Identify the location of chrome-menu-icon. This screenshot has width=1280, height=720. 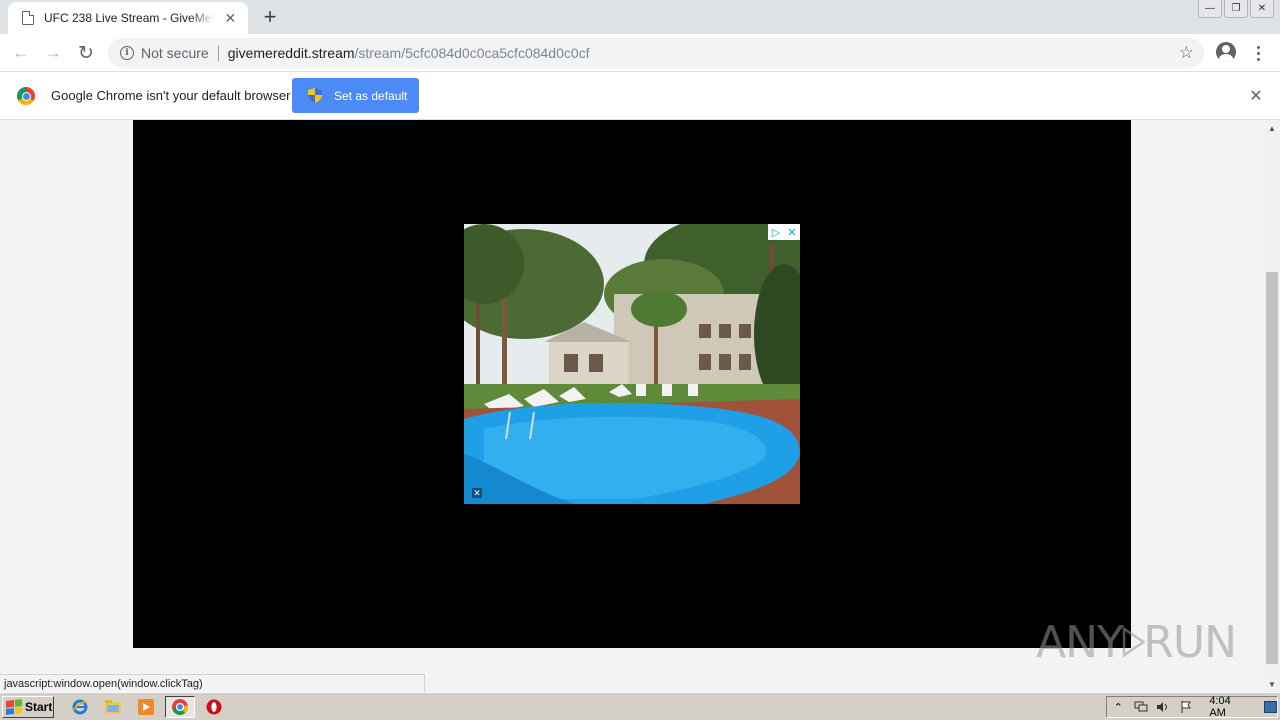
(1258, 53).